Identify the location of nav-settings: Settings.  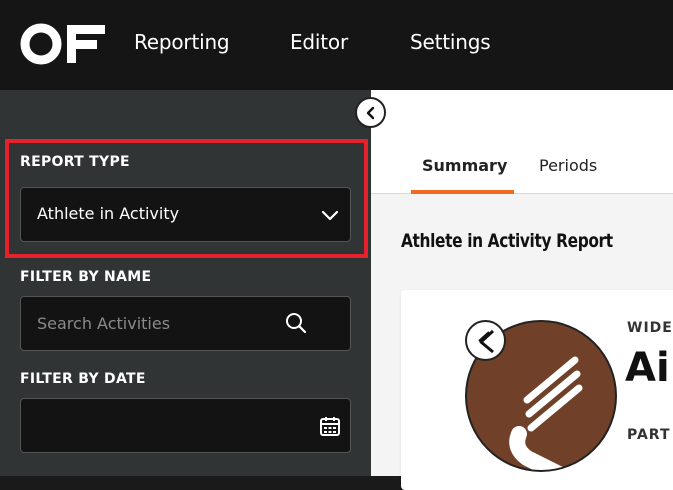
(450, 42).